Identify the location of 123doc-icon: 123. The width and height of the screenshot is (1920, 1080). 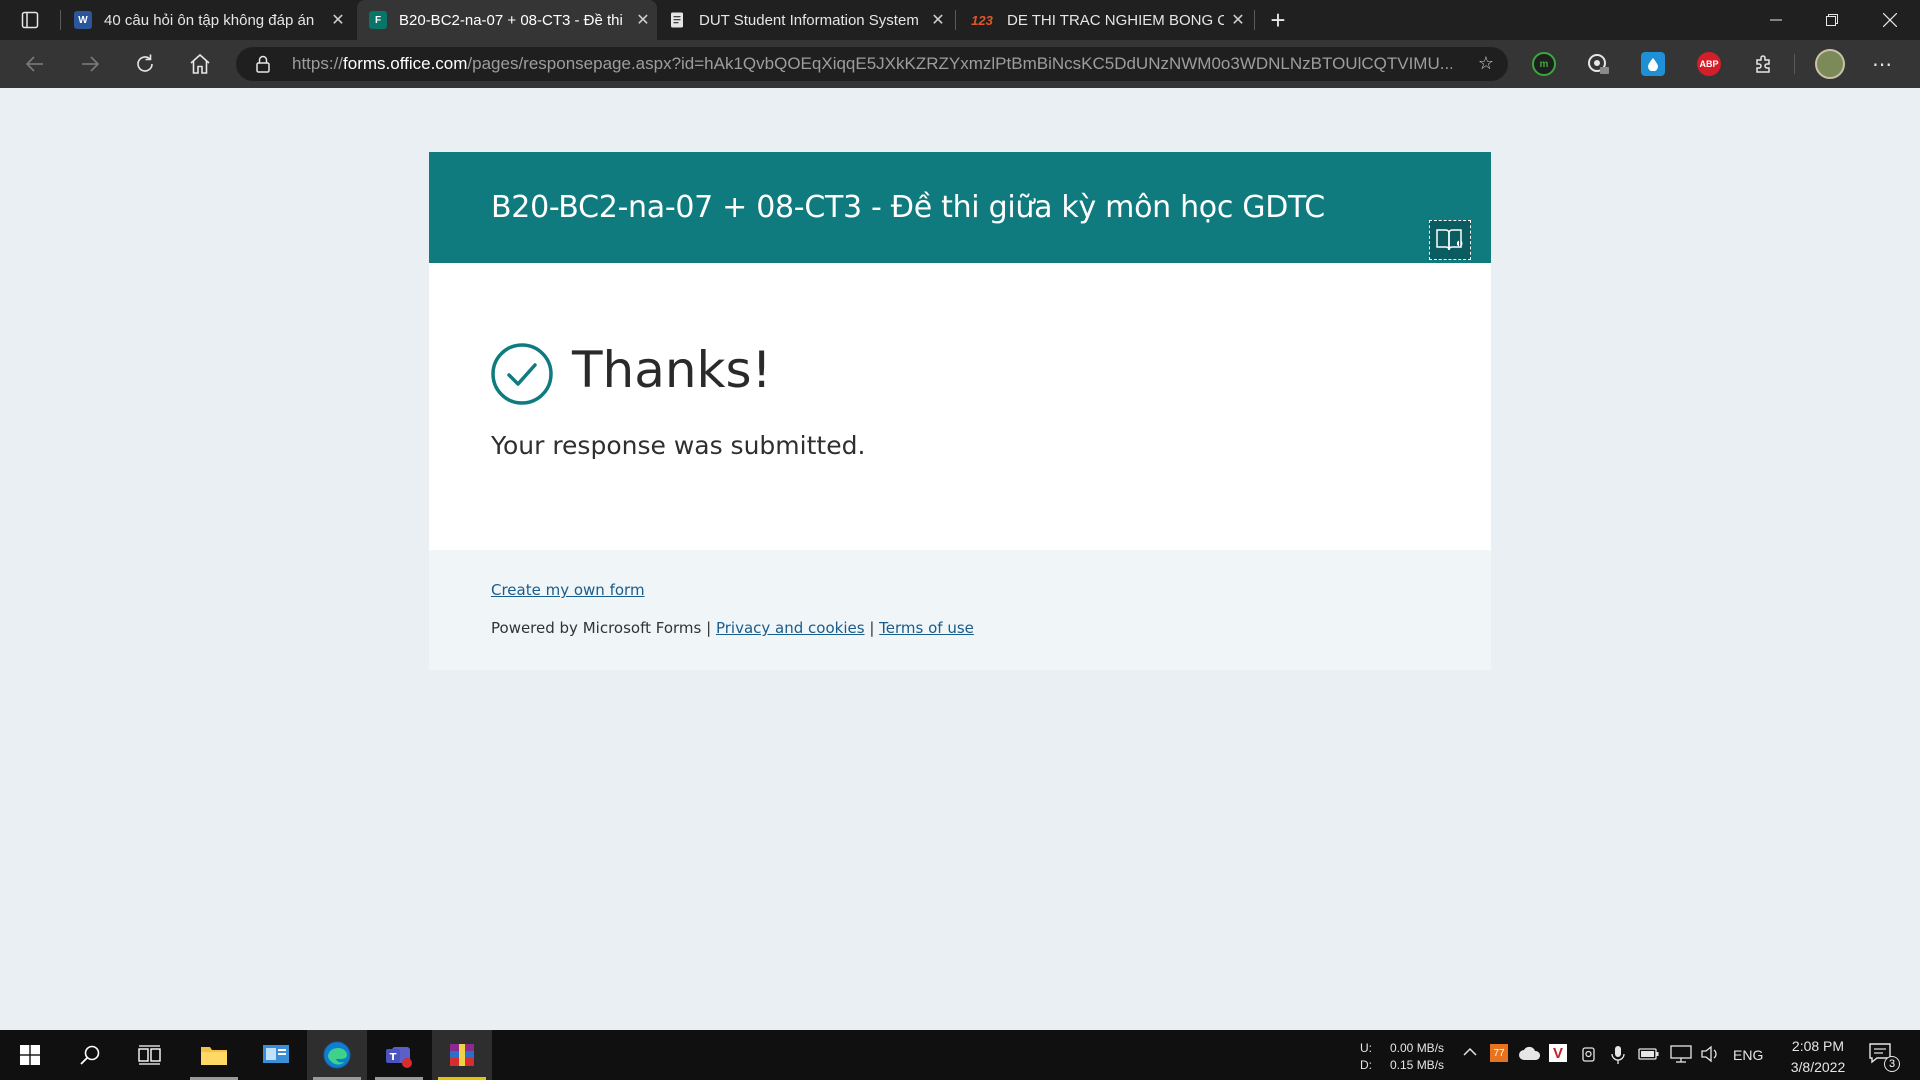
(982, 20).